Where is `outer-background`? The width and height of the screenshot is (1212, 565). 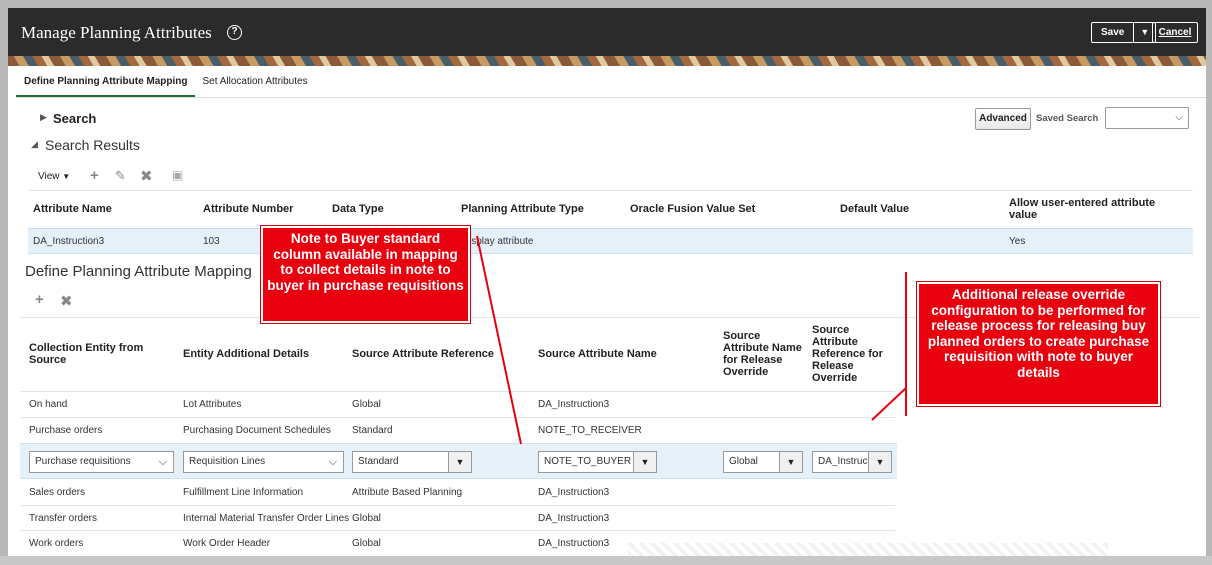
outer-background is located at coordinates (606, 560).